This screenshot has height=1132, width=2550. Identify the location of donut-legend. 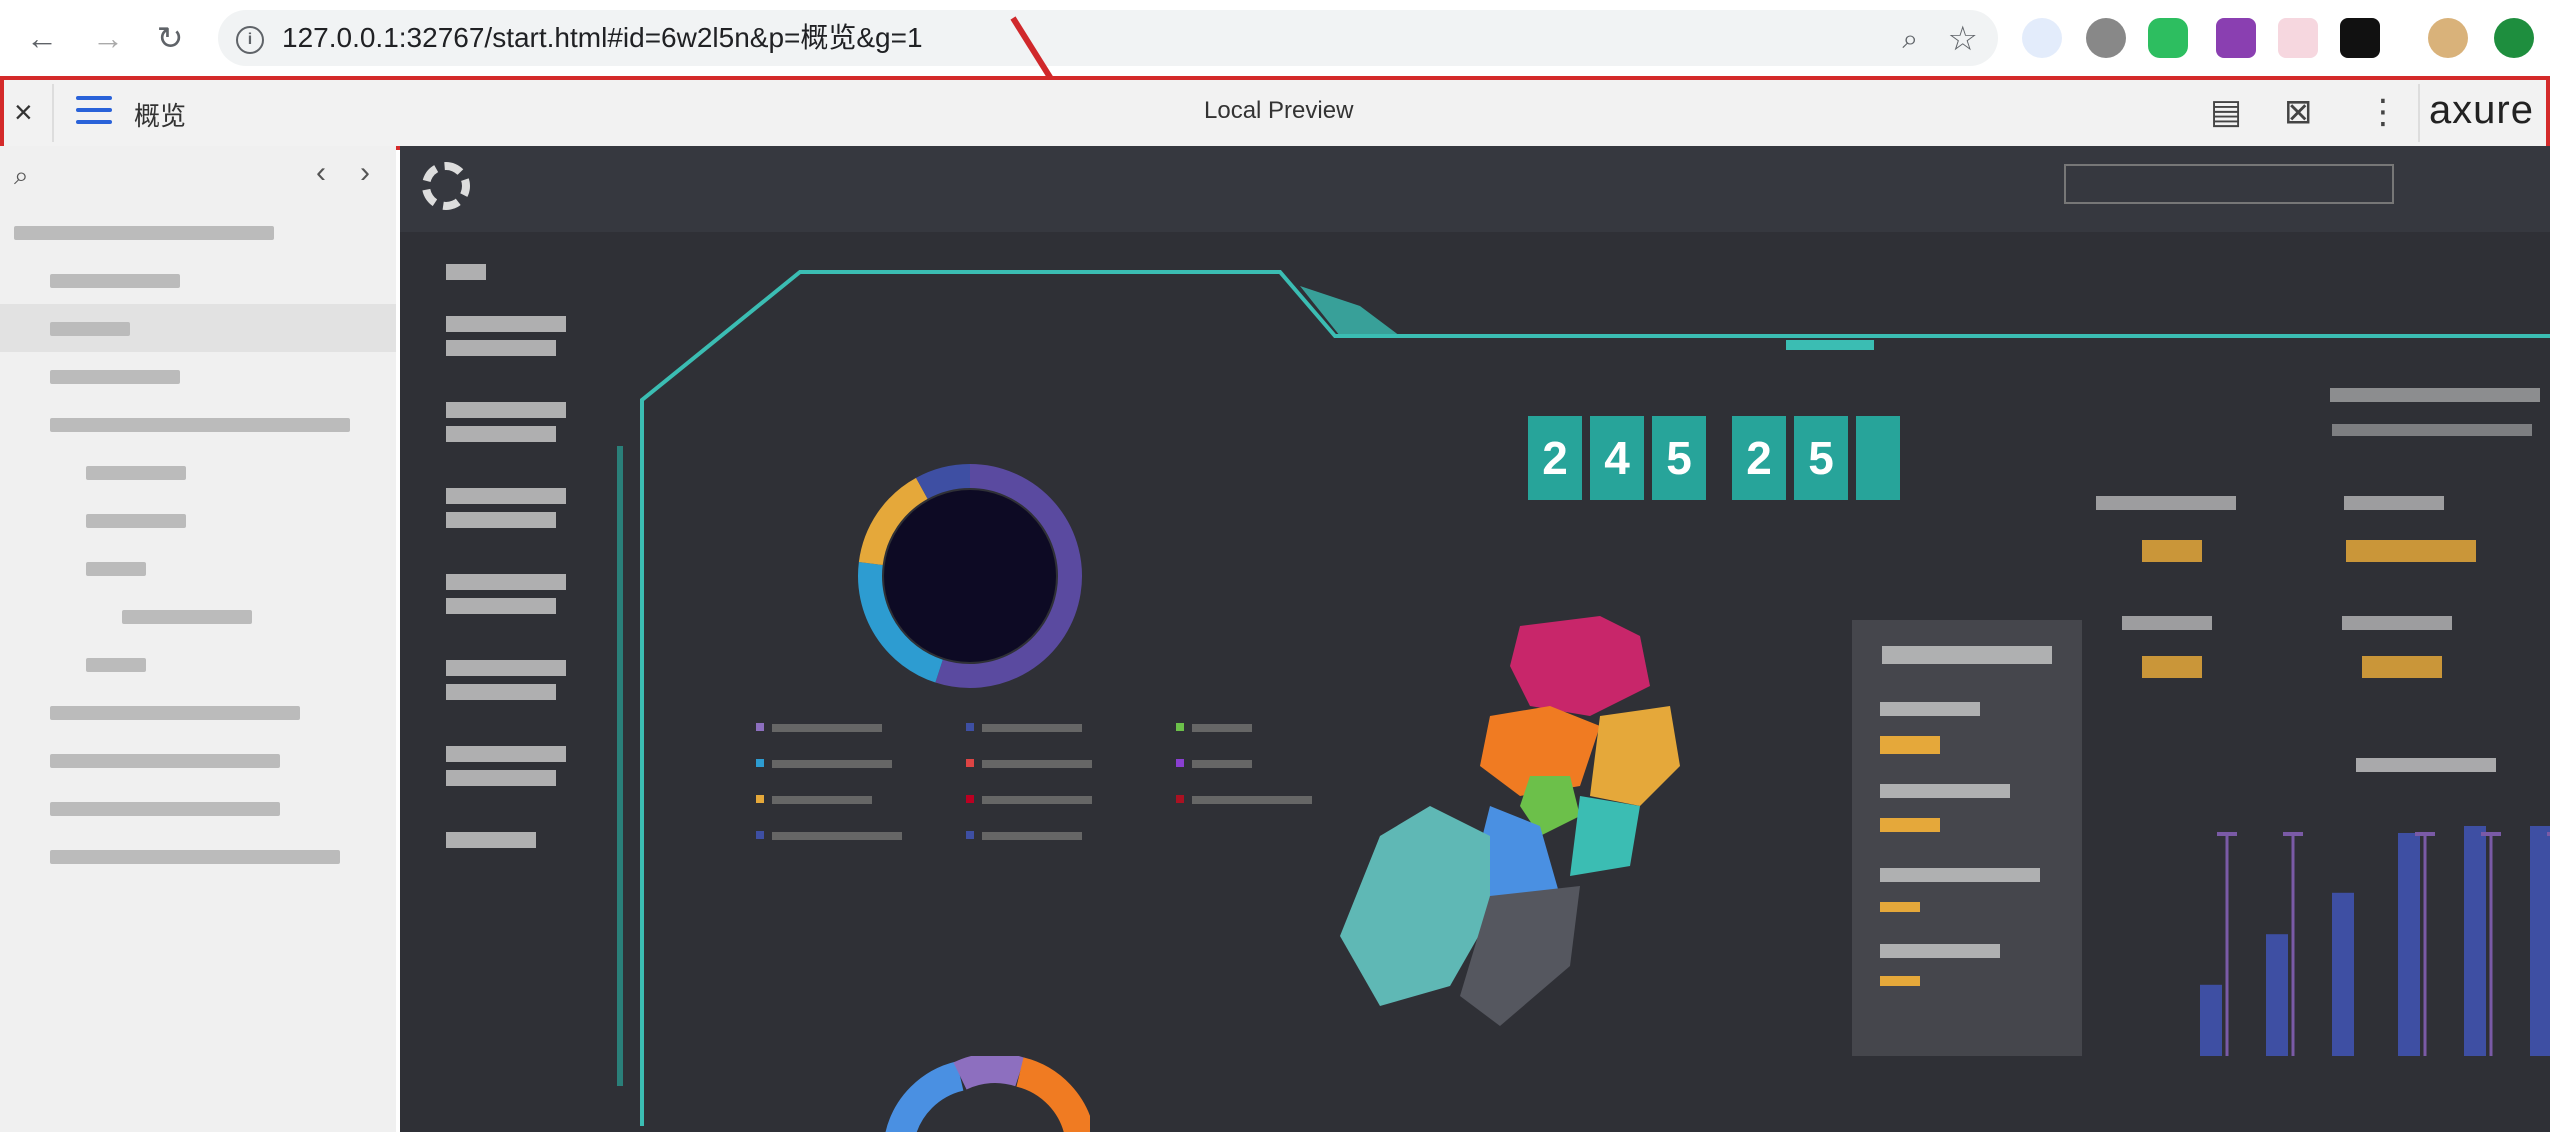
(1036, 786).